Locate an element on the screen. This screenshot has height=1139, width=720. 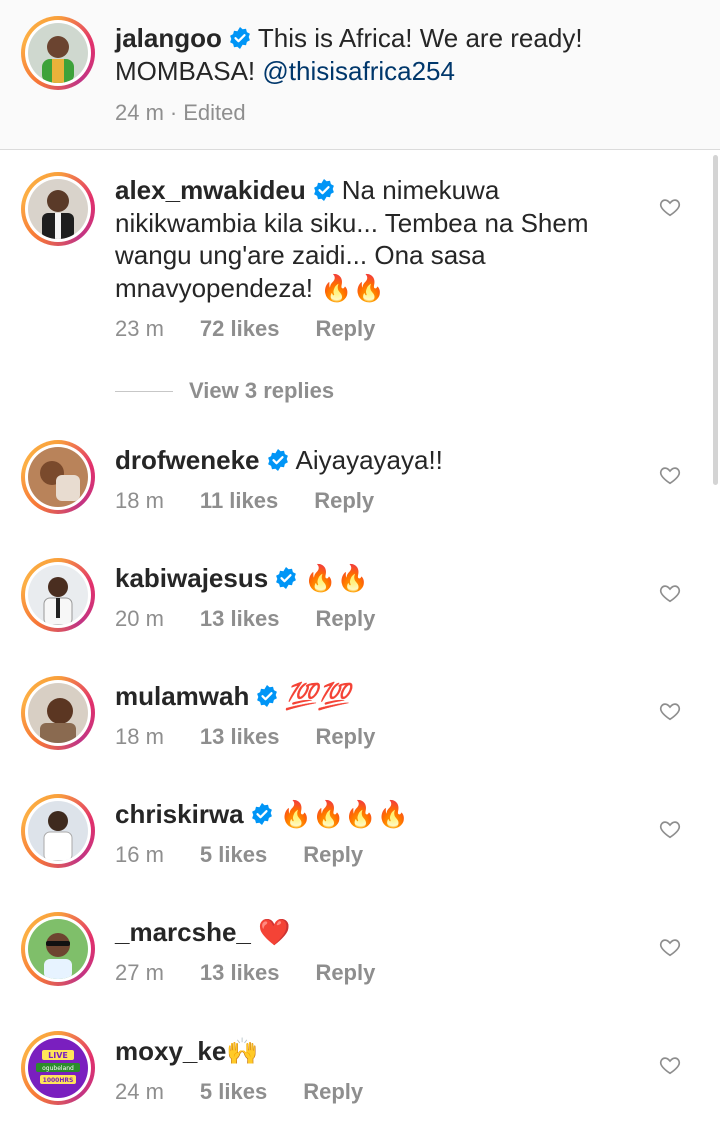
comment-meta: 24 m 5 likes Reply is located at coordinates (257, 1092).